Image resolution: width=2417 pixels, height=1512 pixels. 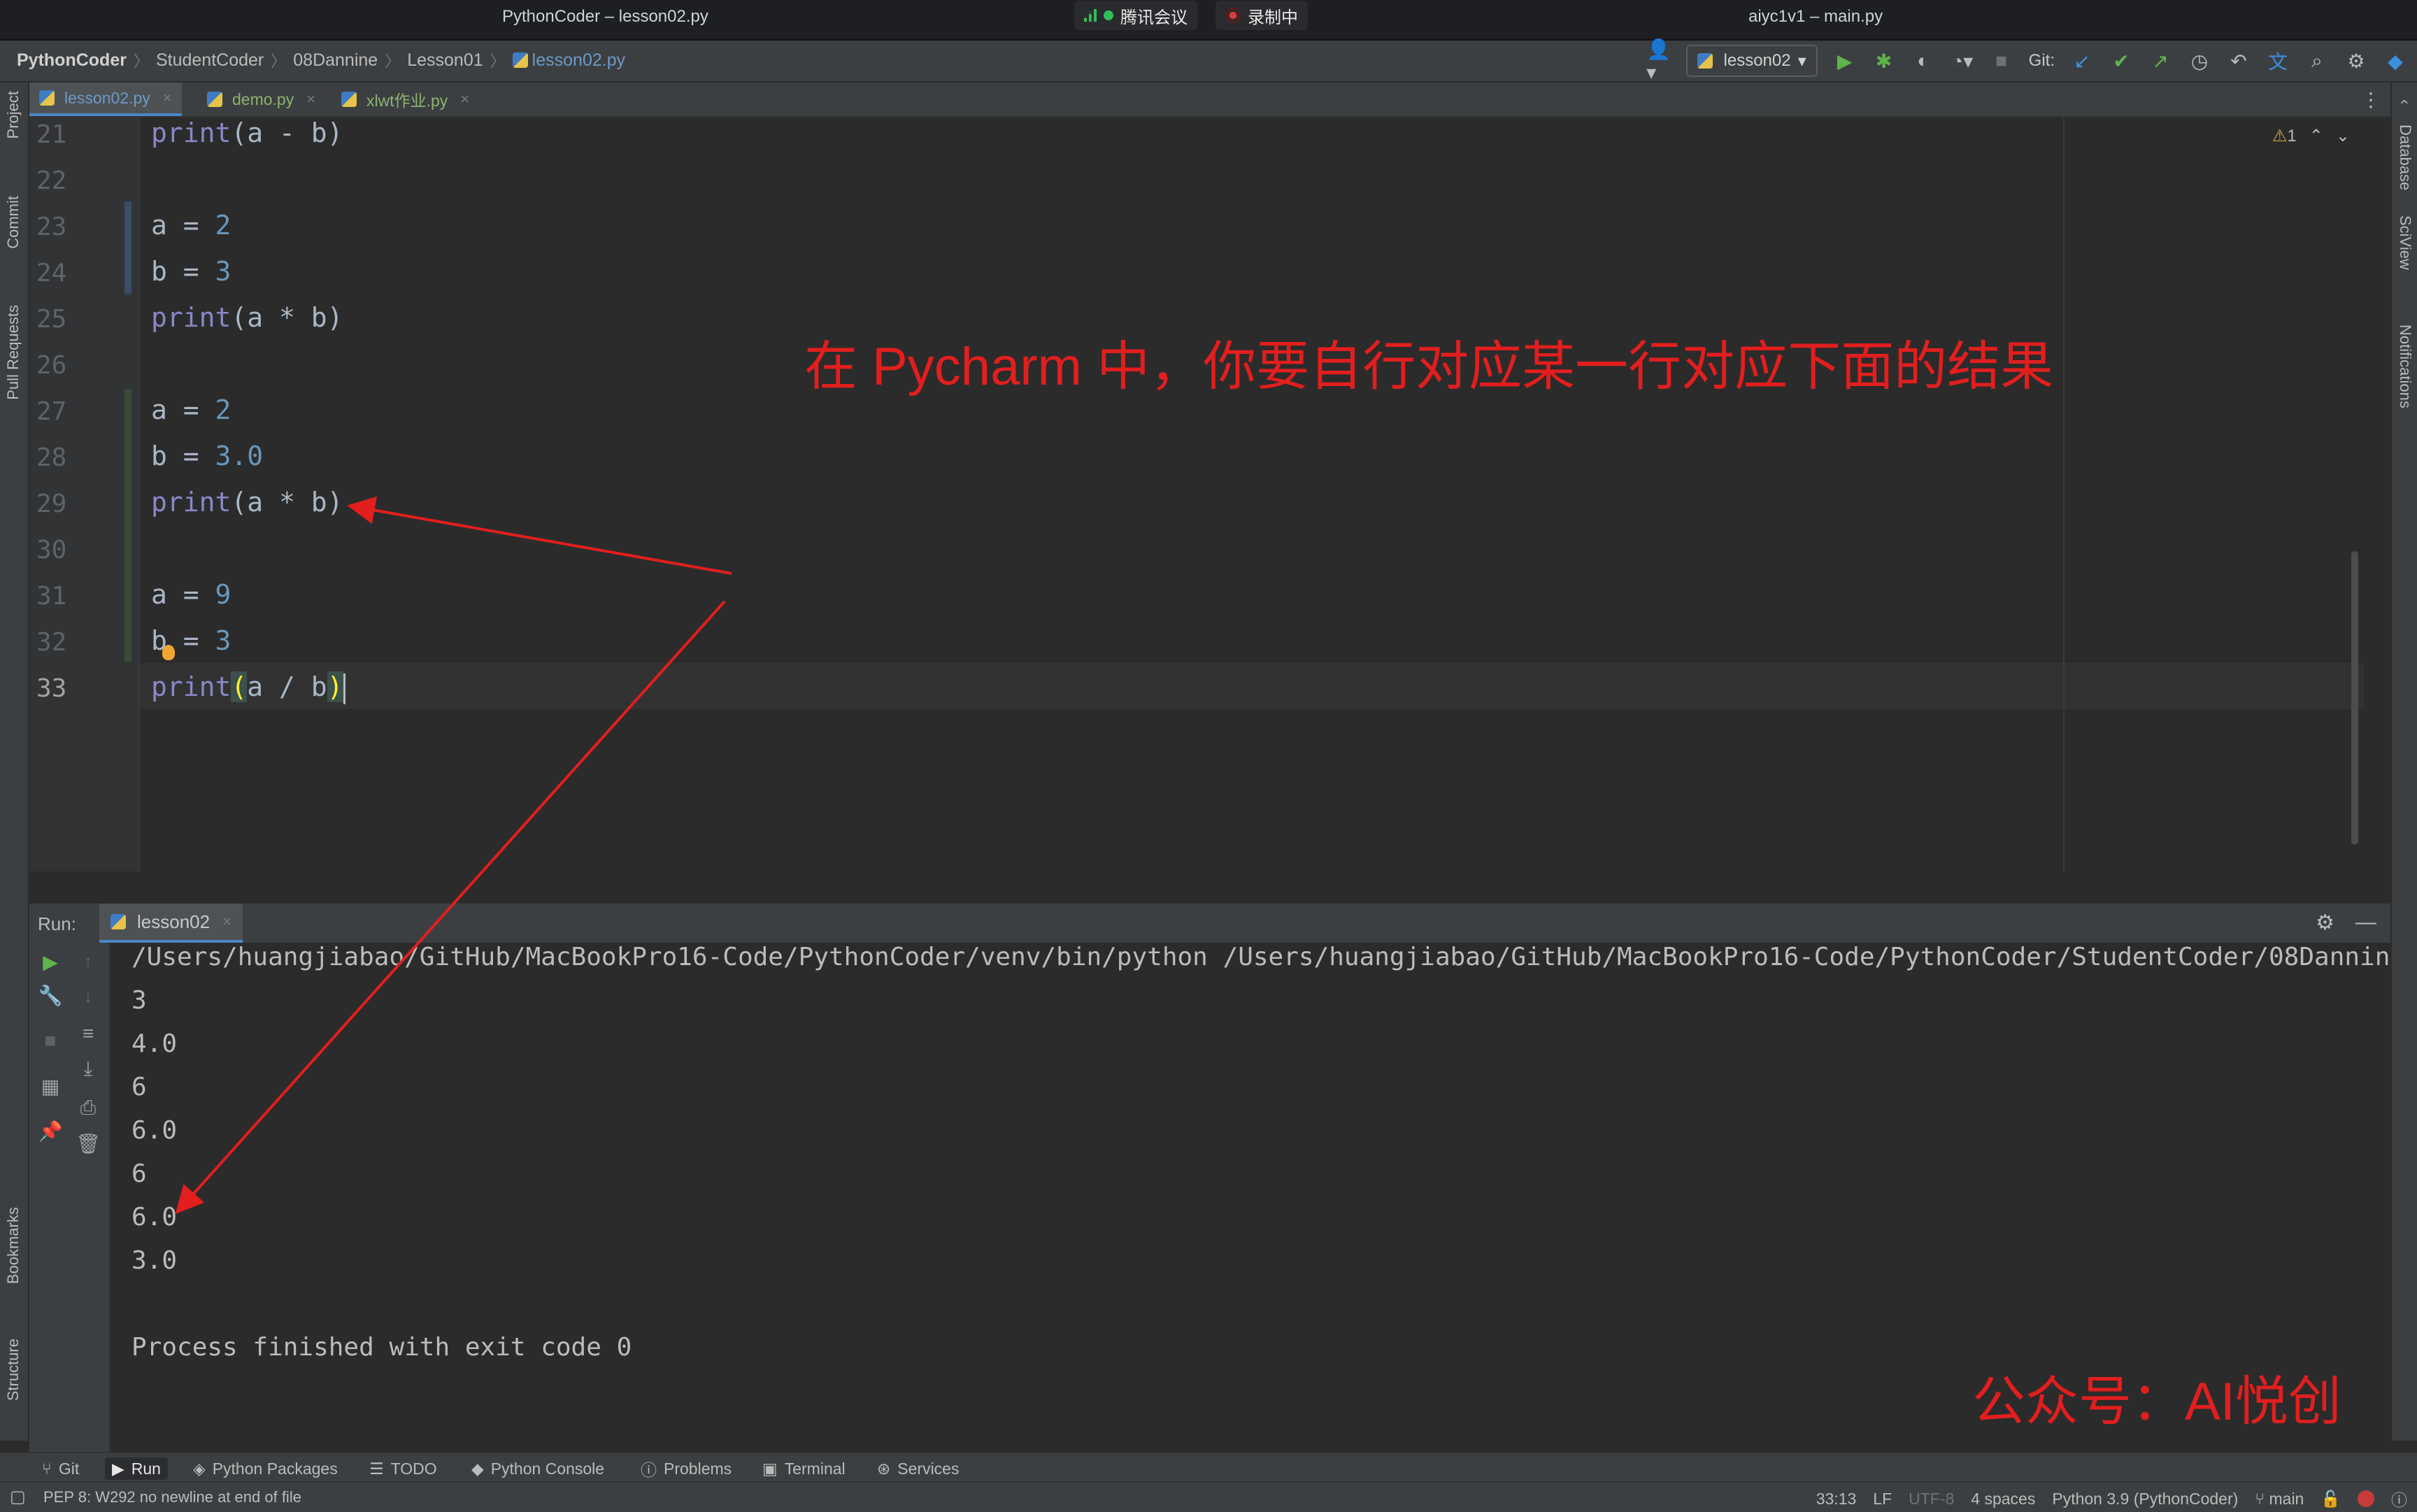 What do you see at coordinates (1931, 1499) in the screenshot?
I see `file-encoding: UTF-8` at bounding box center [1931, 1499].